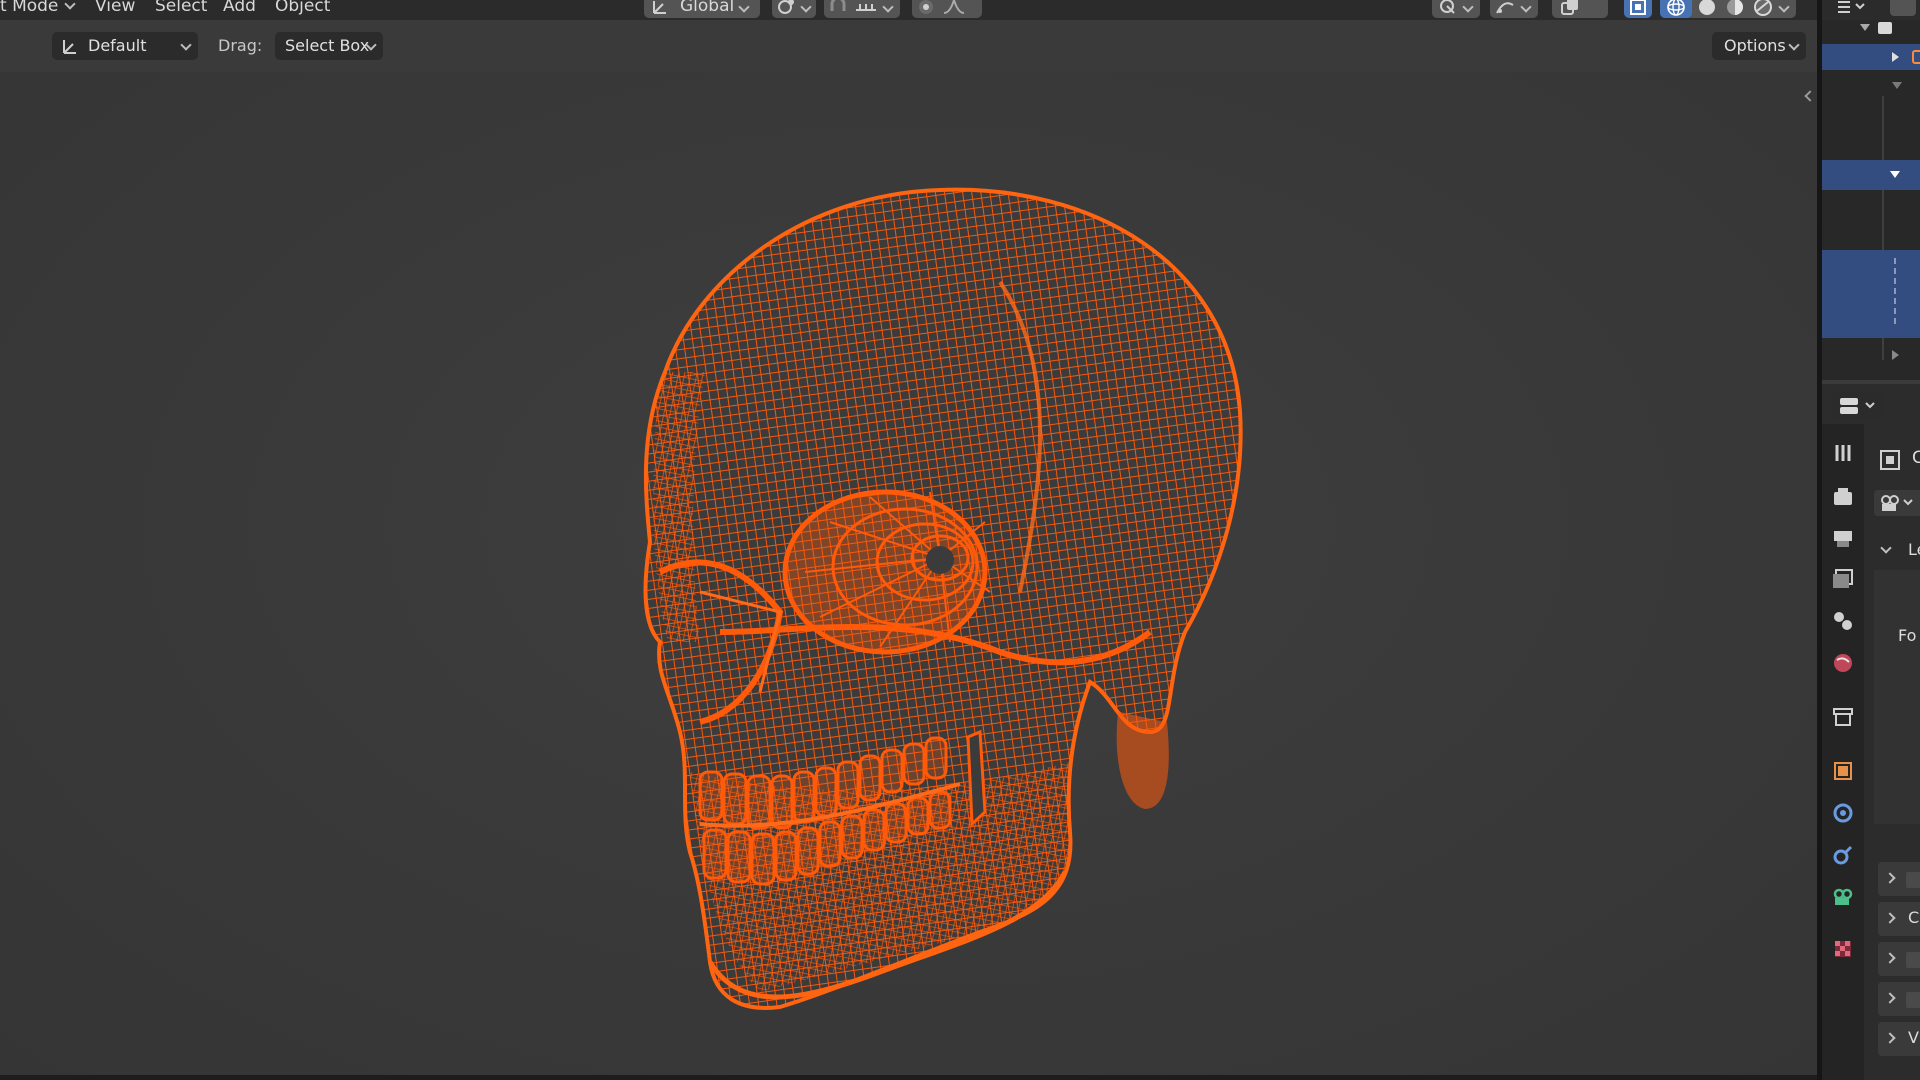 The height and width of the screenshot is (1080, 1920). What do you see at coordinates (1505, 8) in the screenshot?
I see `overlays-icon` at bounding box center [1505, 8].